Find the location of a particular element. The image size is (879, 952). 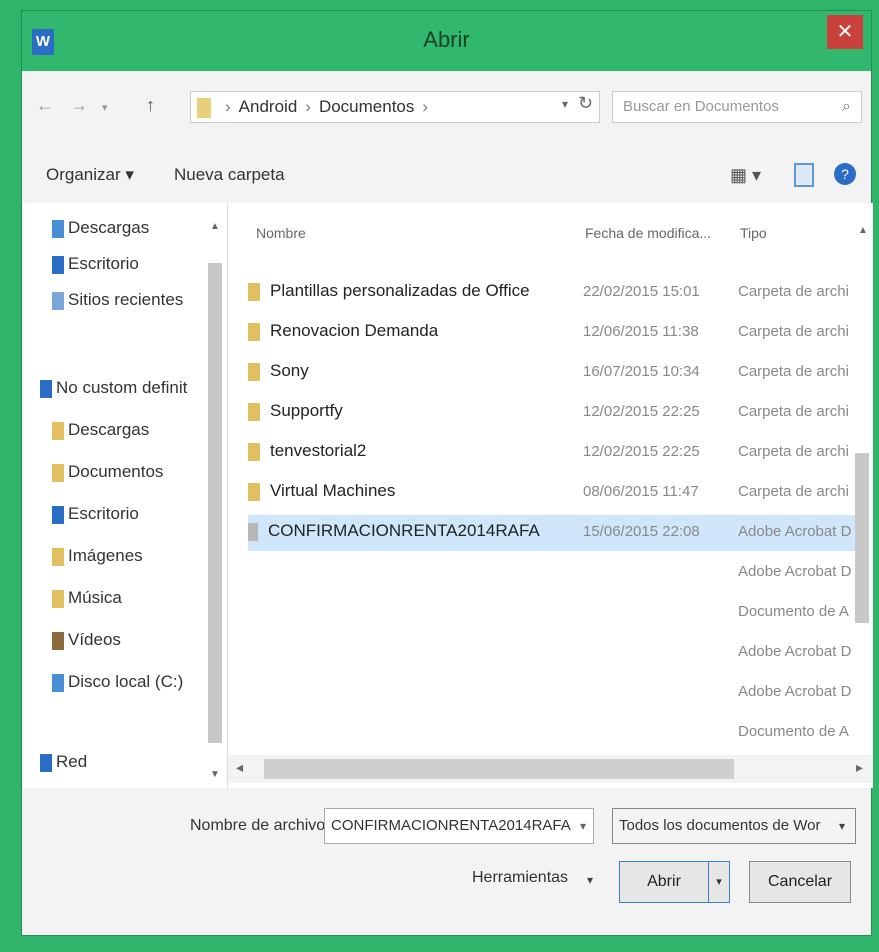

file-name: Supportfy is located at coordinates (295, 411).